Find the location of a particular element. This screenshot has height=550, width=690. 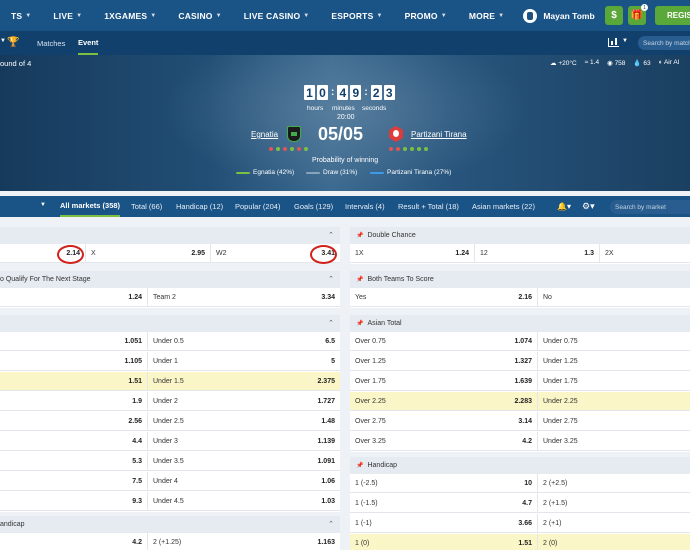

tab-matches: Matches is located at coordinates (51, 43).